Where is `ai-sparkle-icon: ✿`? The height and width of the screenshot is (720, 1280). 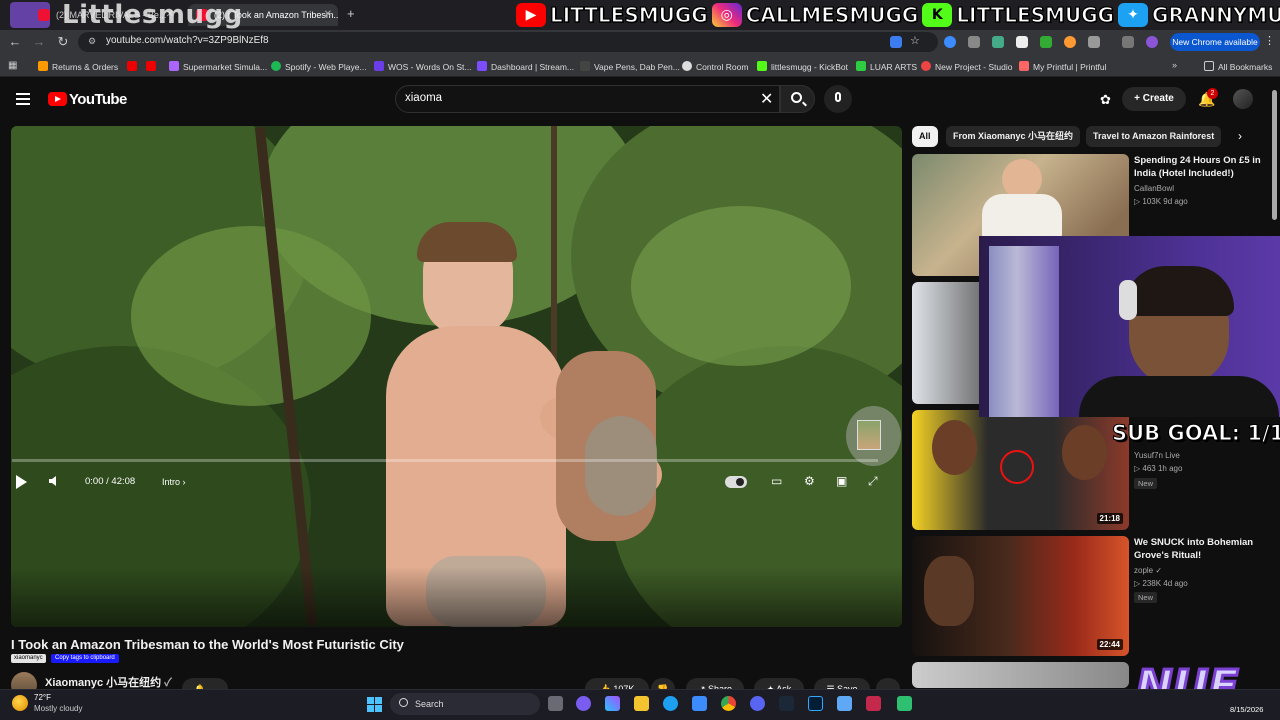 ai-sparkle-icon: ✿ is located at coordinates (1105, 100).